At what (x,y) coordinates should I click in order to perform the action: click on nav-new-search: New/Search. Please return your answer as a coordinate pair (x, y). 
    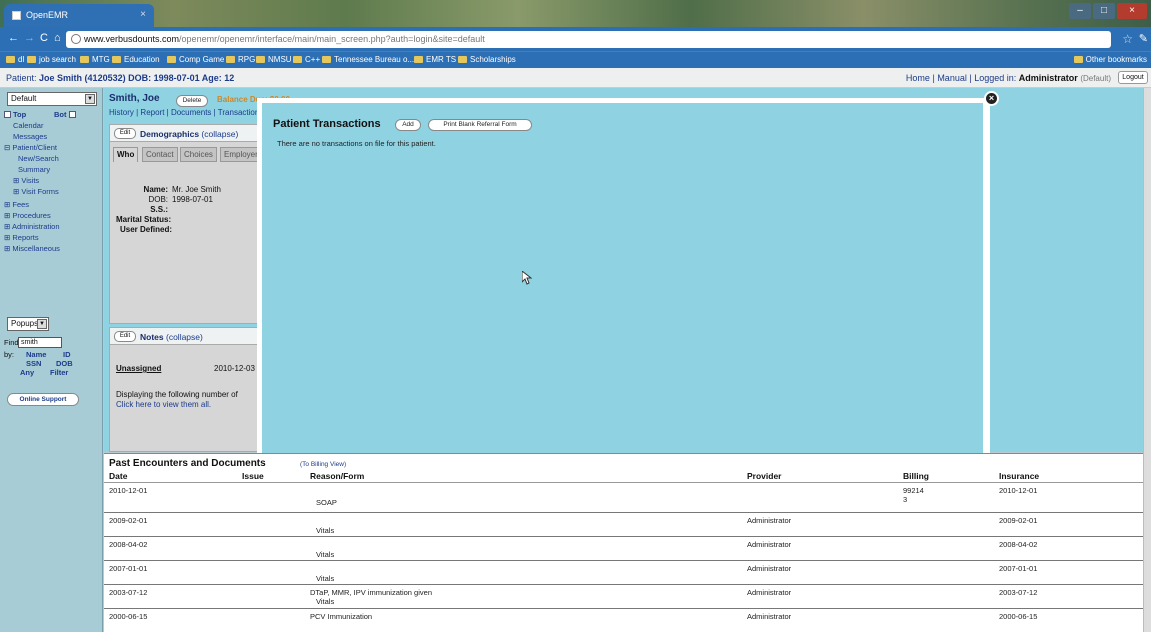
    Looking at the image, I should click on (38, 158).